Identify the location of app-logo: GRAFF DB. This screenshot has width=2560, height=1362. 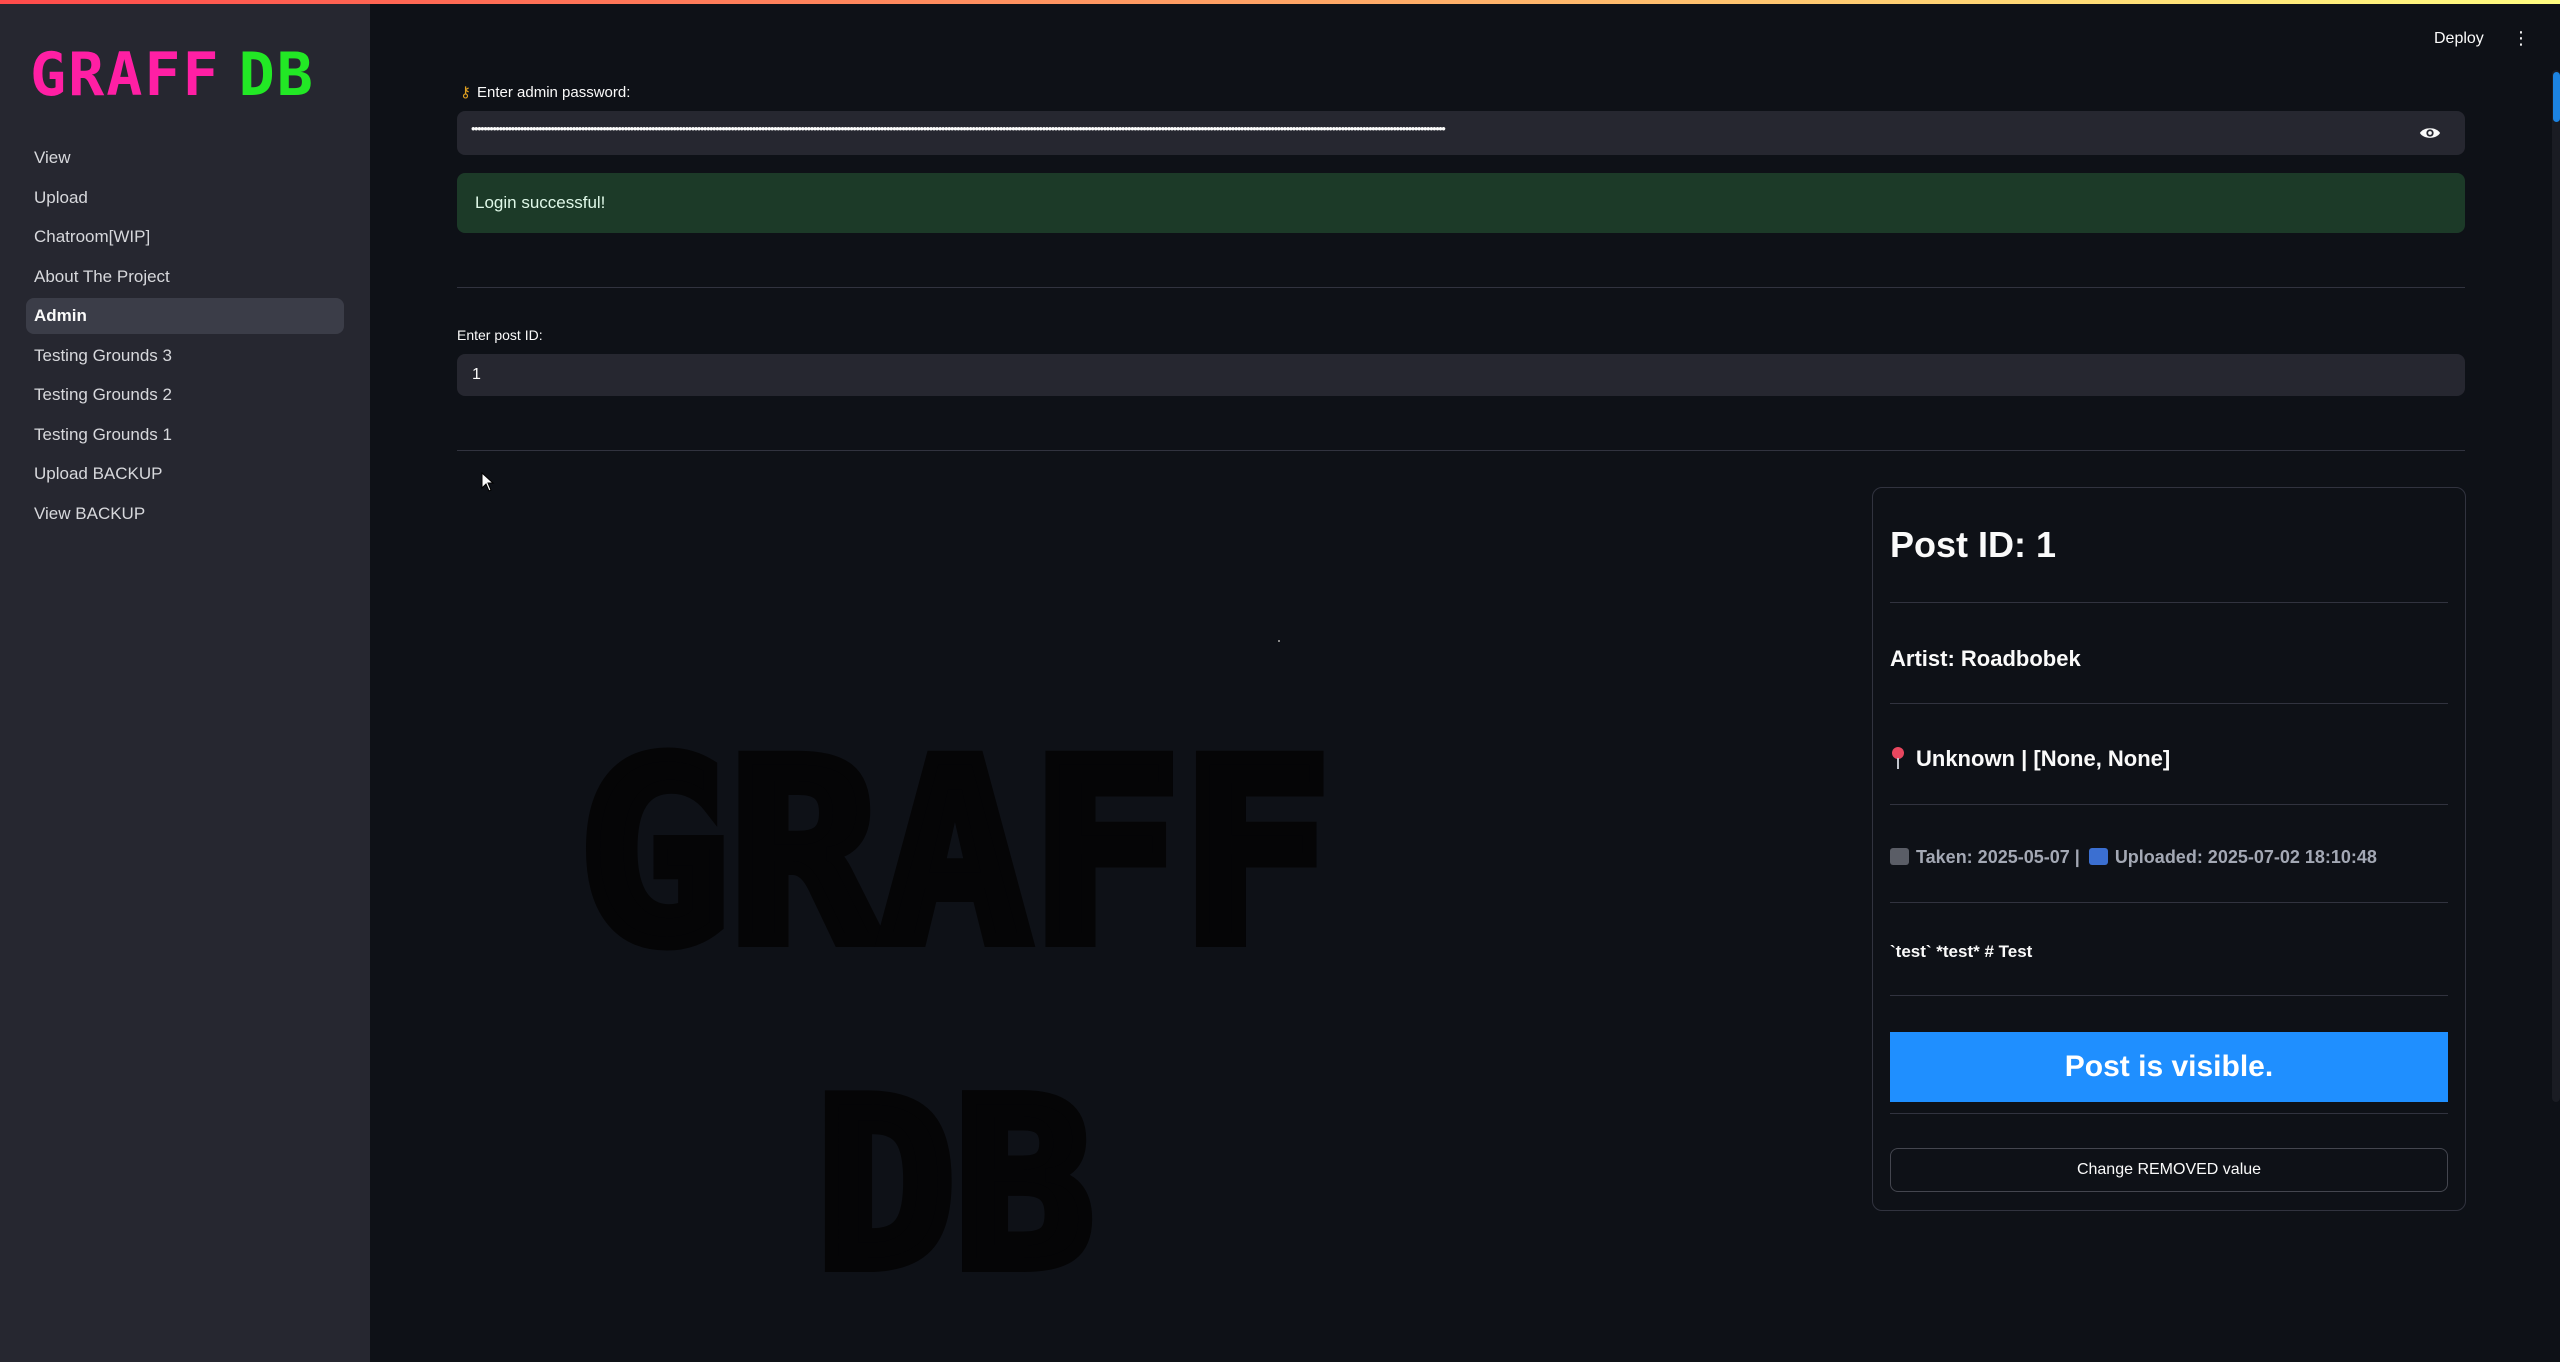
(172, 75).